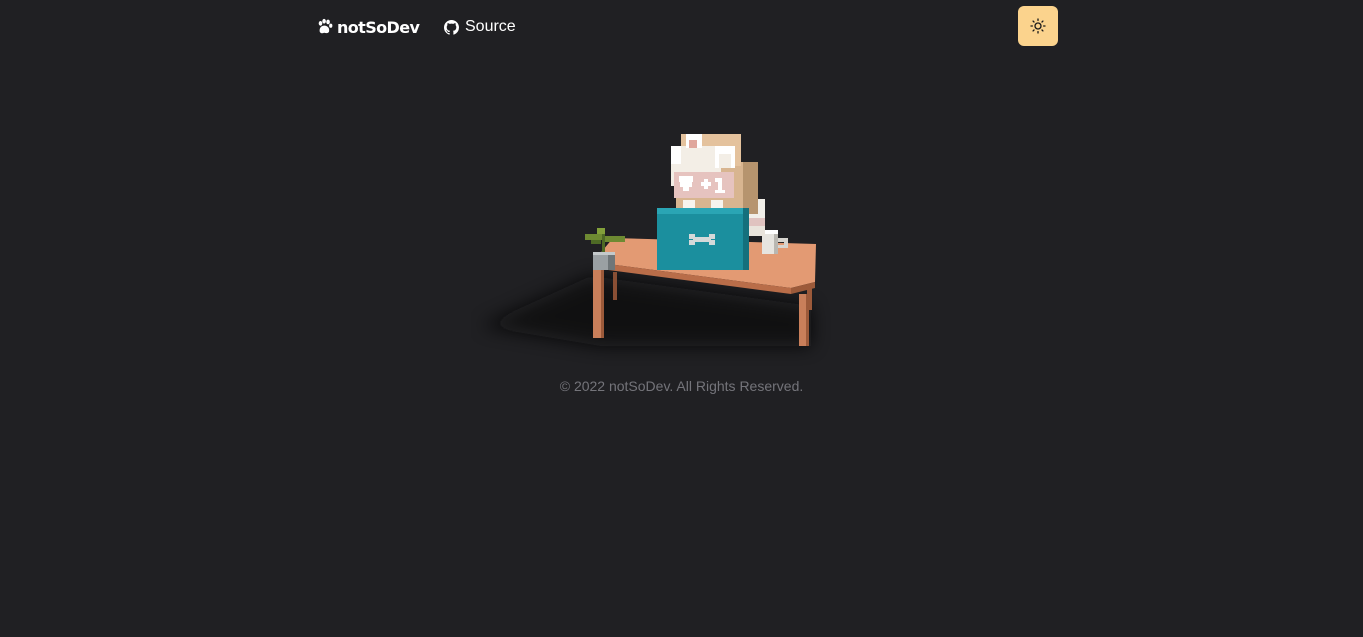 The image size is (1363, 637). Describe the element at coordinates (451, 27) in the screenshot. I see `github-icon` at that location.